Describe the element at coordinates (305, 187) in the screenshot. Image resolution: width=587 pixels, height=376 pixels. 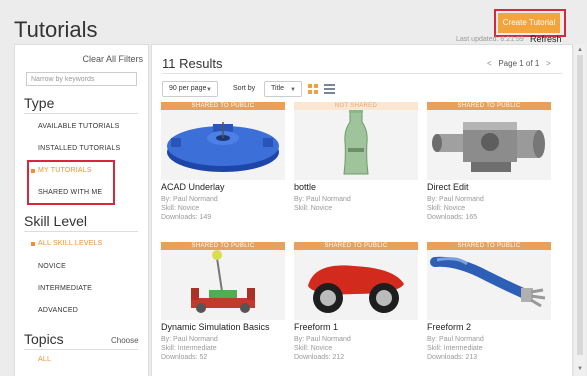
I see `card-title: bottle` at that location.